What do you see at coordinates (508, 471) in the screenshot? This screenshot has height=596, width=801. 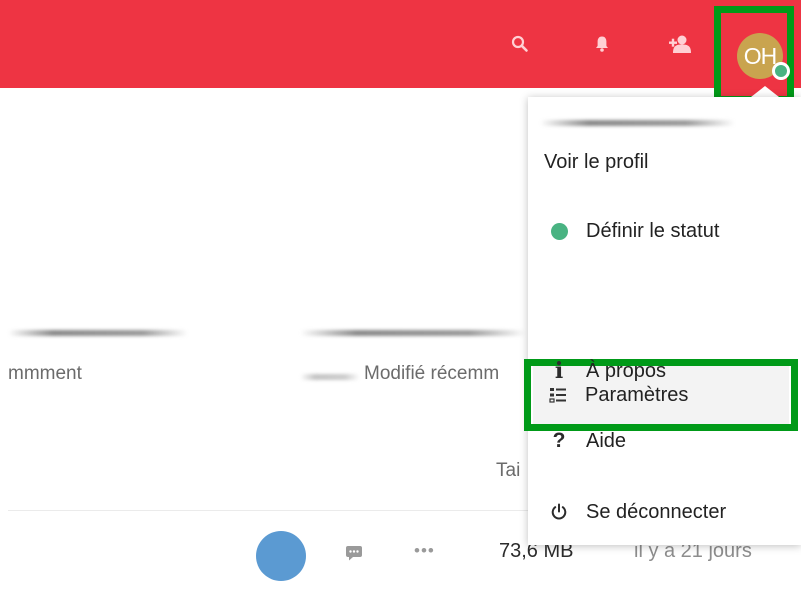 I see `column-header-size: Tai` at bounding box center [508, 471].